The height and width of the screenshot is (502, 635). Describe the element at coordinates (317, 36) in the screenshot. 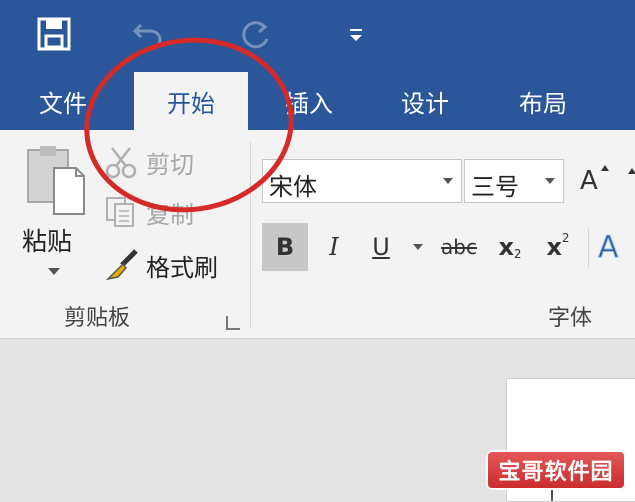

I see `title-bar` at that location.